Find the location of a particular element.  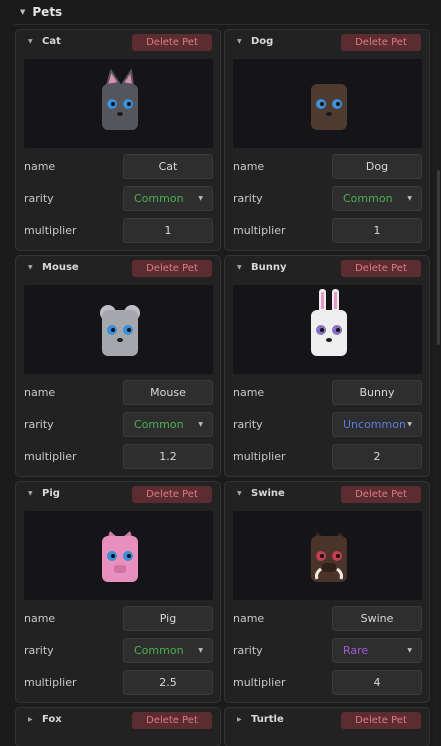

name-input: Dog is located at coordinates (377, 166).